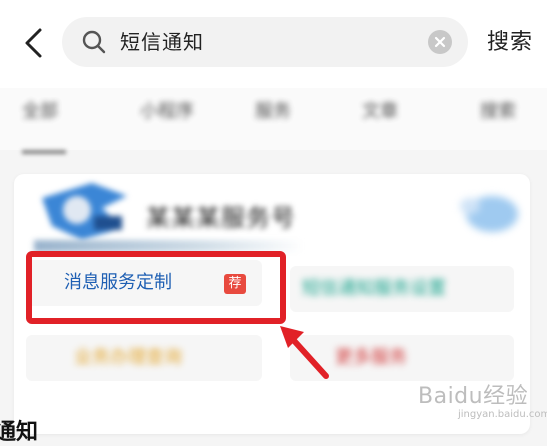 The image size is (547, 446). What do you see at coordinates (44, 152) in the screenshot?
I see `active-tab-indicator` at bounding box center [44, 152].